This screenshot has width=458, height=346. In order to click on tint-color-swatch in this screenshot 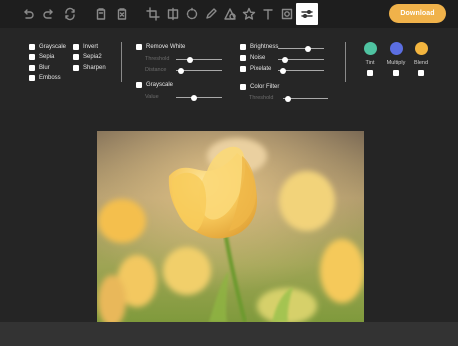, I will do `click(370, 48)`.